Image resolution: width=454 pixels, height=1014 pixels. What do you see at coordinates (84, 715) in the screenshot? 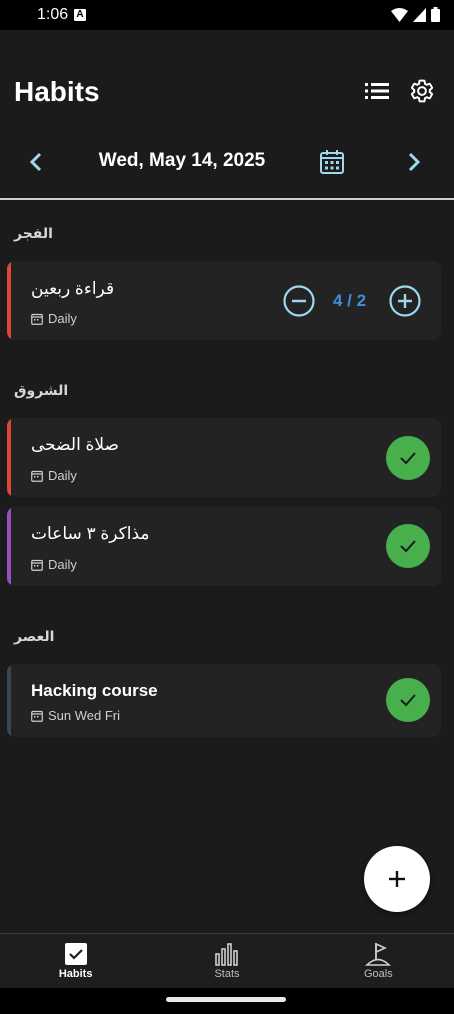
I see `habit-schedule-text: Sun Wed Fri` at bounding box center [84, 715].